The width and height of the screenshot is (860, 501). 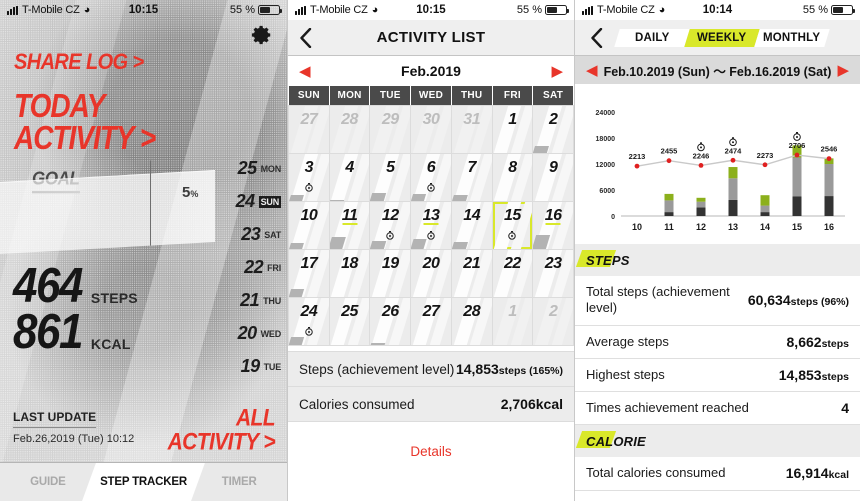 I want to click on segment-label: WEEKLY, so click(x=722, y=37).